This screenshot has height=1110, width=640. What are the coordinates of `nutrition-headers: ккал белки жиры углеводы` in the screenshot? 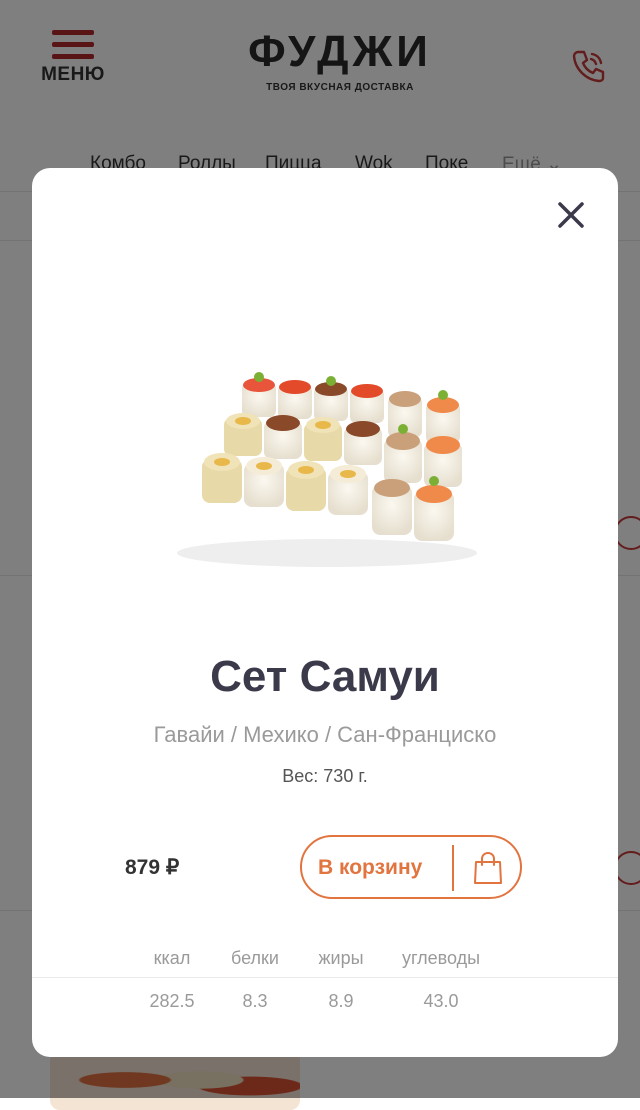 It's located at (325, 963).